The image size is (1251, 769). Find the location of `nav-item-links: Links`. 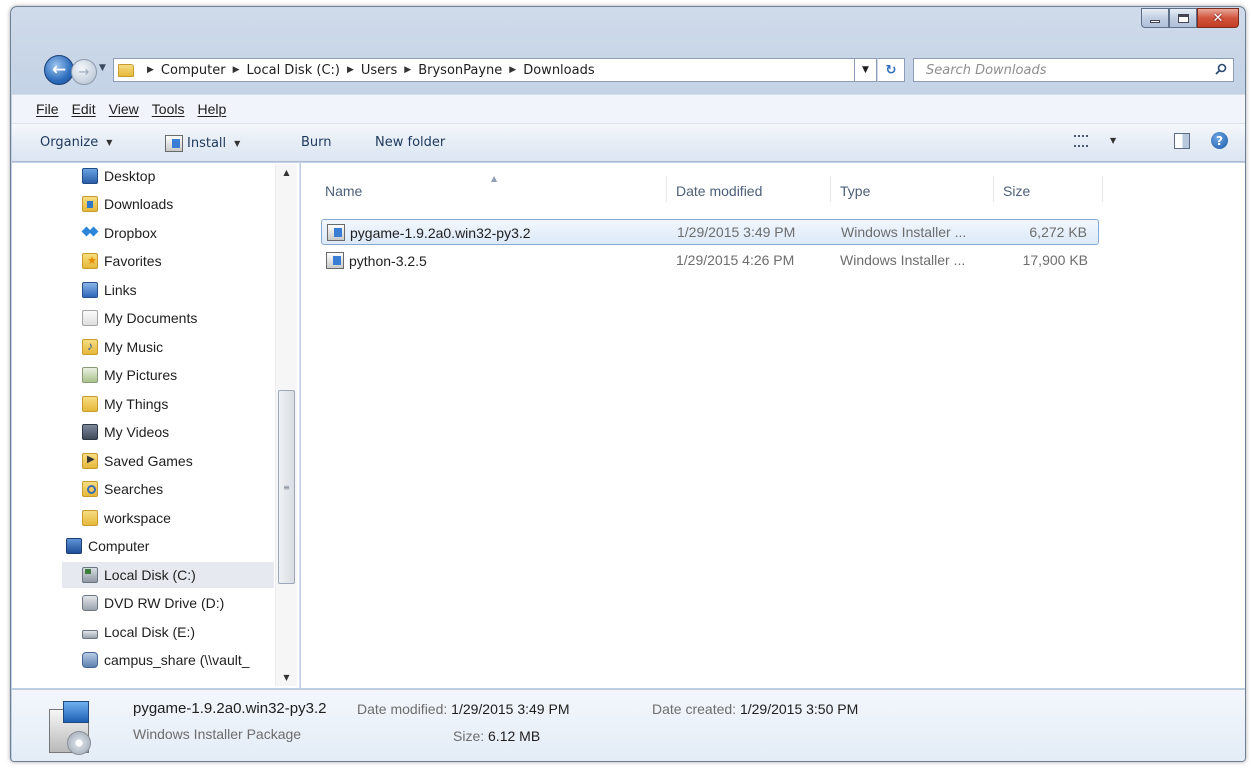

nav-item-links: Links is located at coordinates (109, 290).